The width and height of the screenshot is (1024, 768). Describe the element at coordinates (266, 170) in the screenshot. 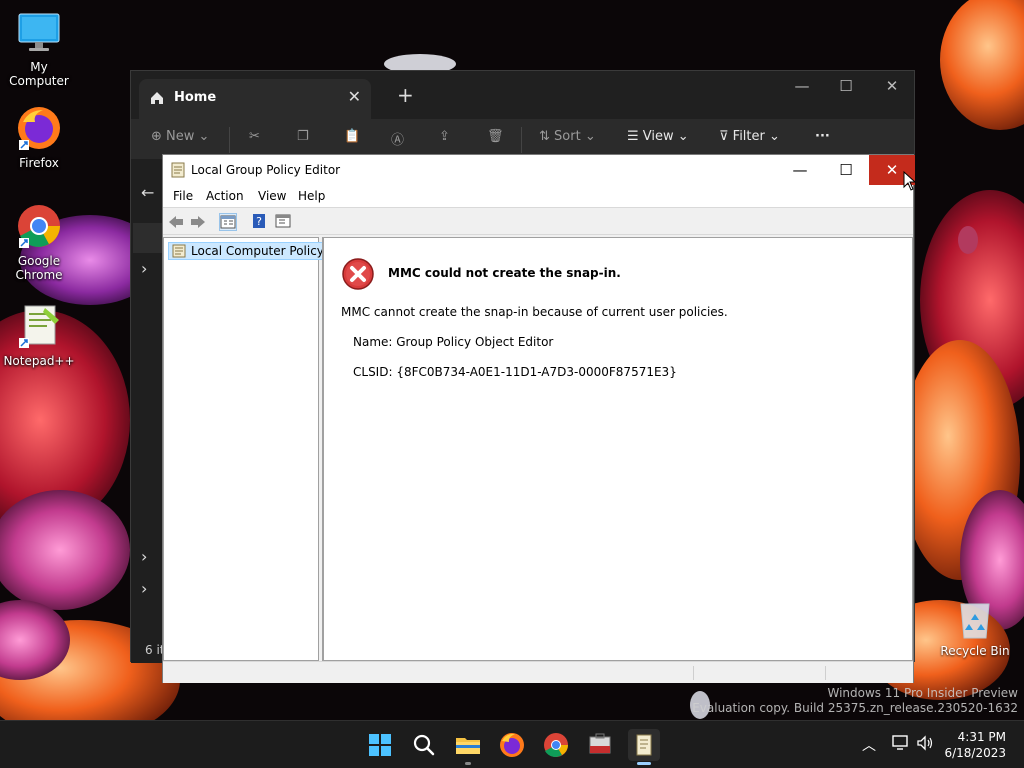

I see `window-title: Local Group Policy Editor` at that location.